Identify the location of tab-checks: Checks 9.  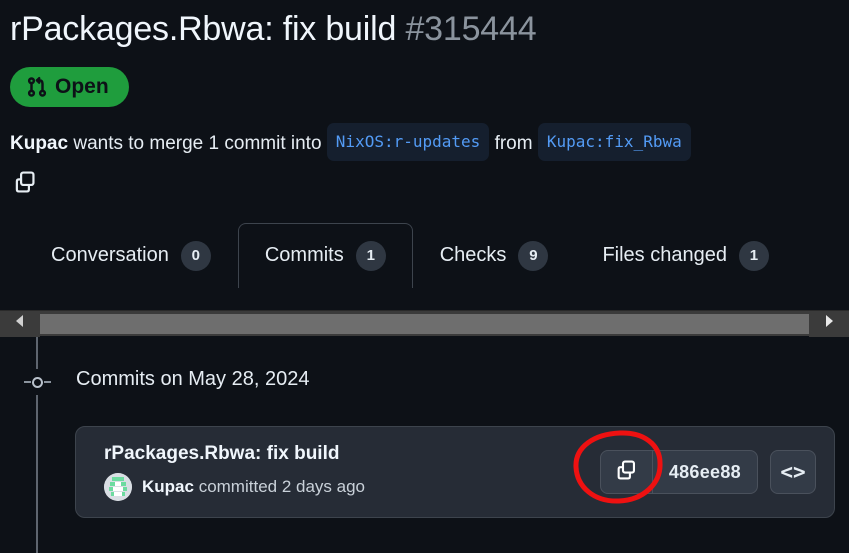
(494, 255).